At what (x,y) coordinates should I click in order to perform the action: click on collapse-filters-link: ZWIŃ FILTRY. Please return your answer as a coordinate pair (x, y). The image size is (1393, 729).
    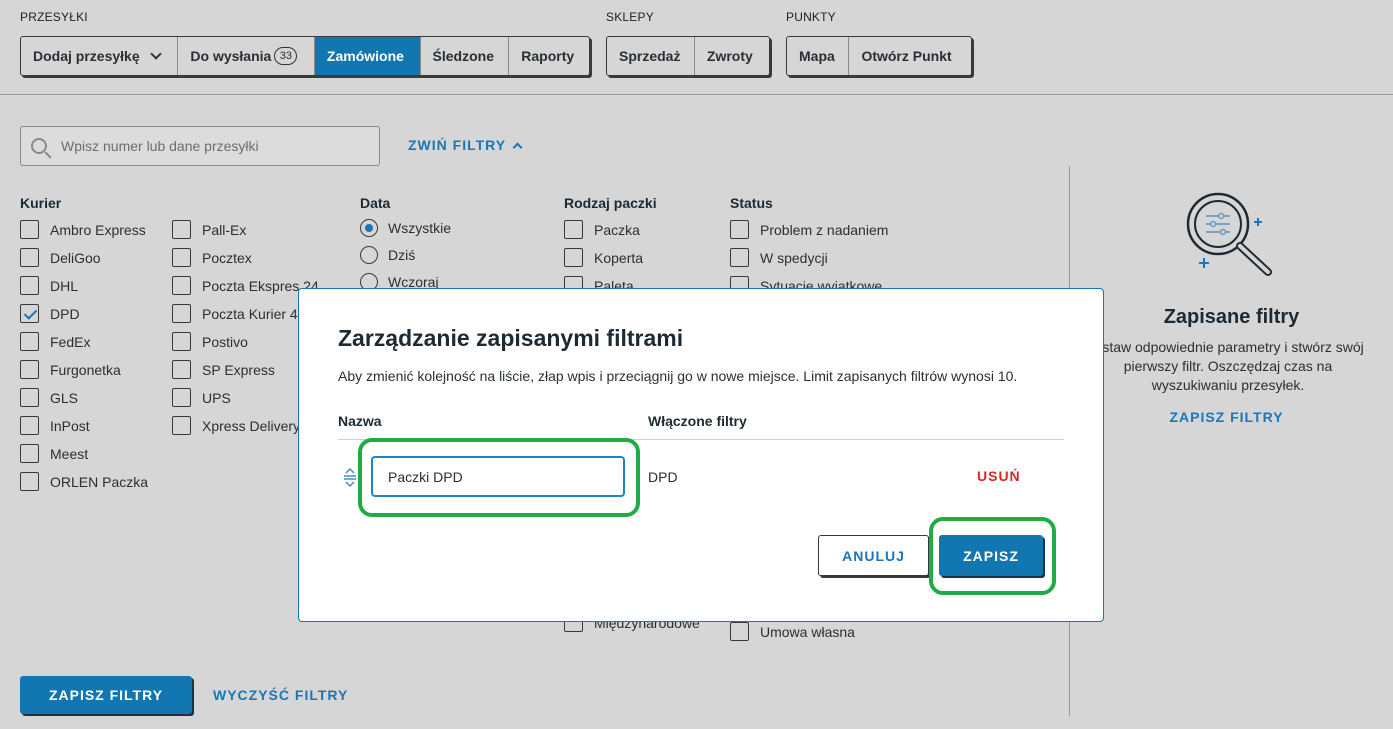
    Looking at the image, I should click on (465, 145).